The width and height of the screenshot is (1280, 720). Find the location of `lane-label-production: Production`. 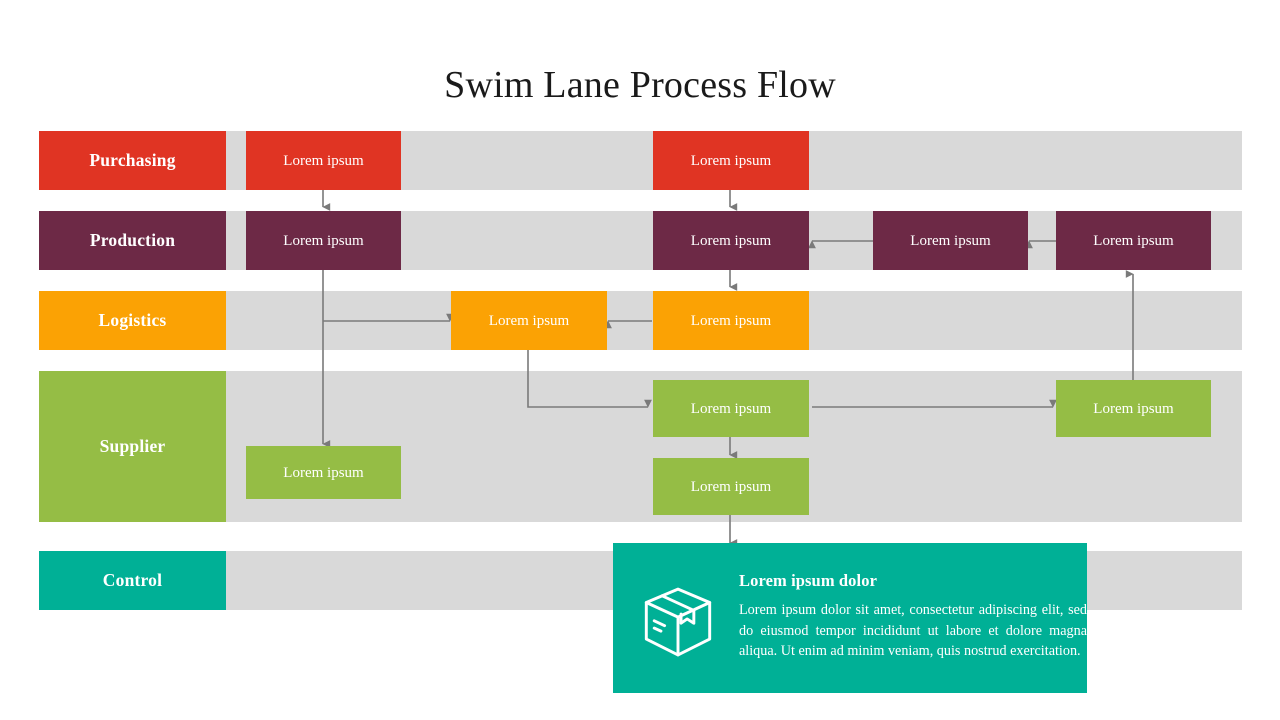

lane-label-production: Production is located at coordinates (132, 240).